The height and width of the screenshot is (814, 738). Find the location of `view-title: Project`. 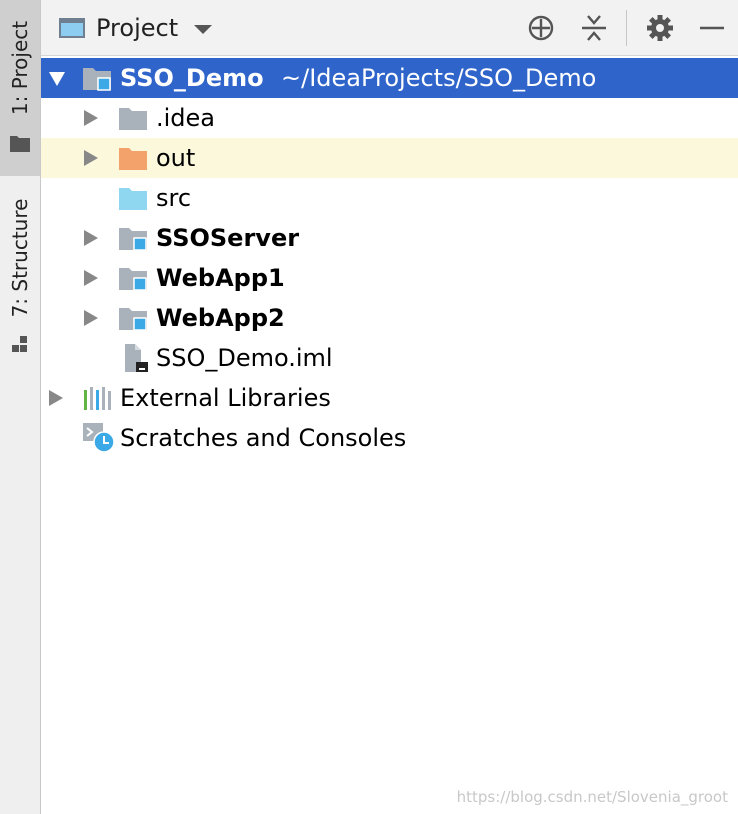

view-title: Project is located at coordinates (137, 28).